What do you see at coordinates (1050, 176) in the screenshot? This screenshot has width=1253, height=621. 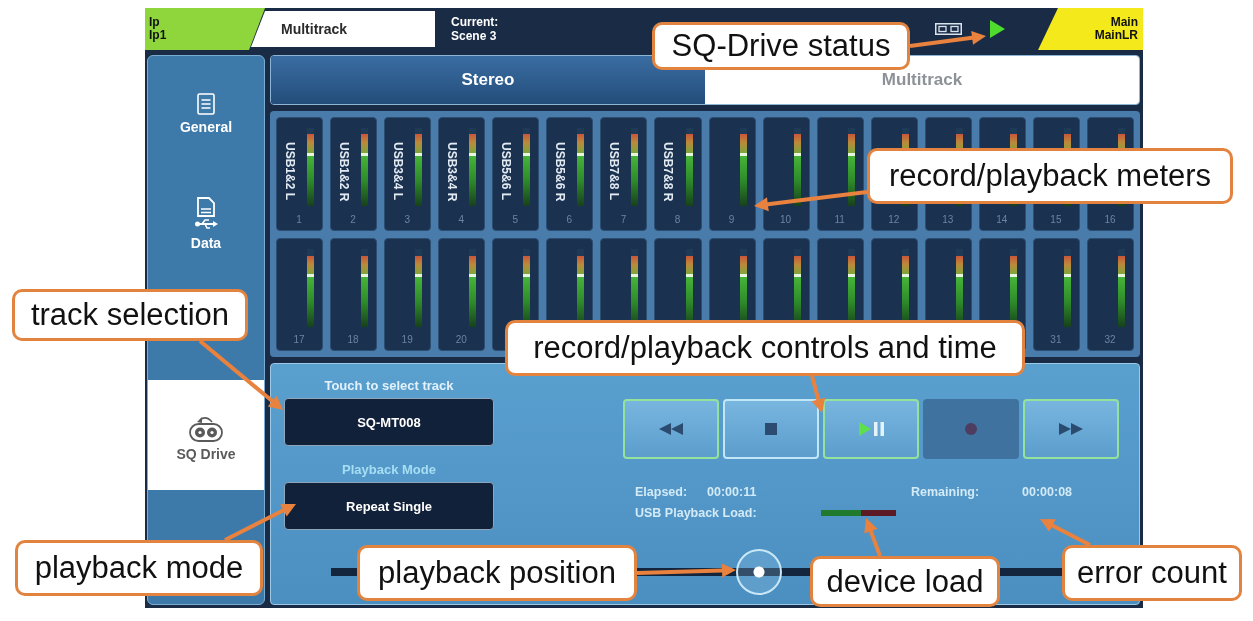 I see `callout-tooltip: record/playback meters` at bounding box center [1050, 176].